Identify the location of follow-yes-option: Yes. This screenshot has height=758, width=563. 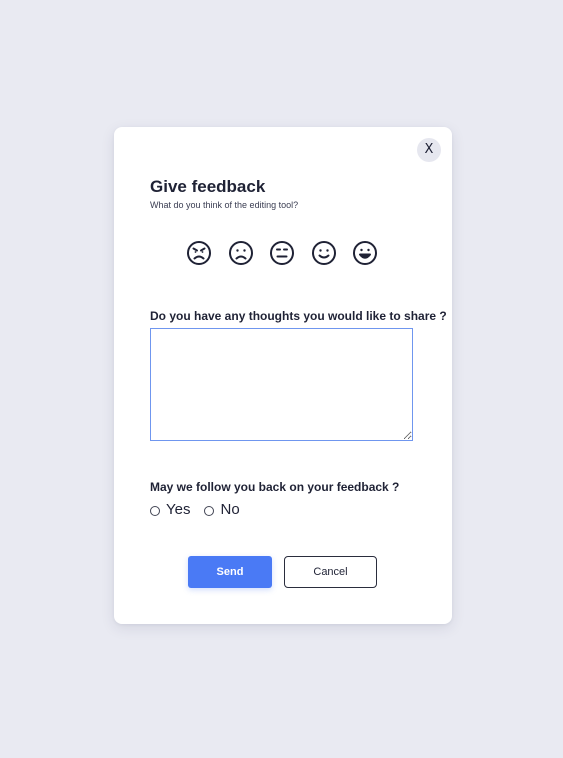
(170, 510).